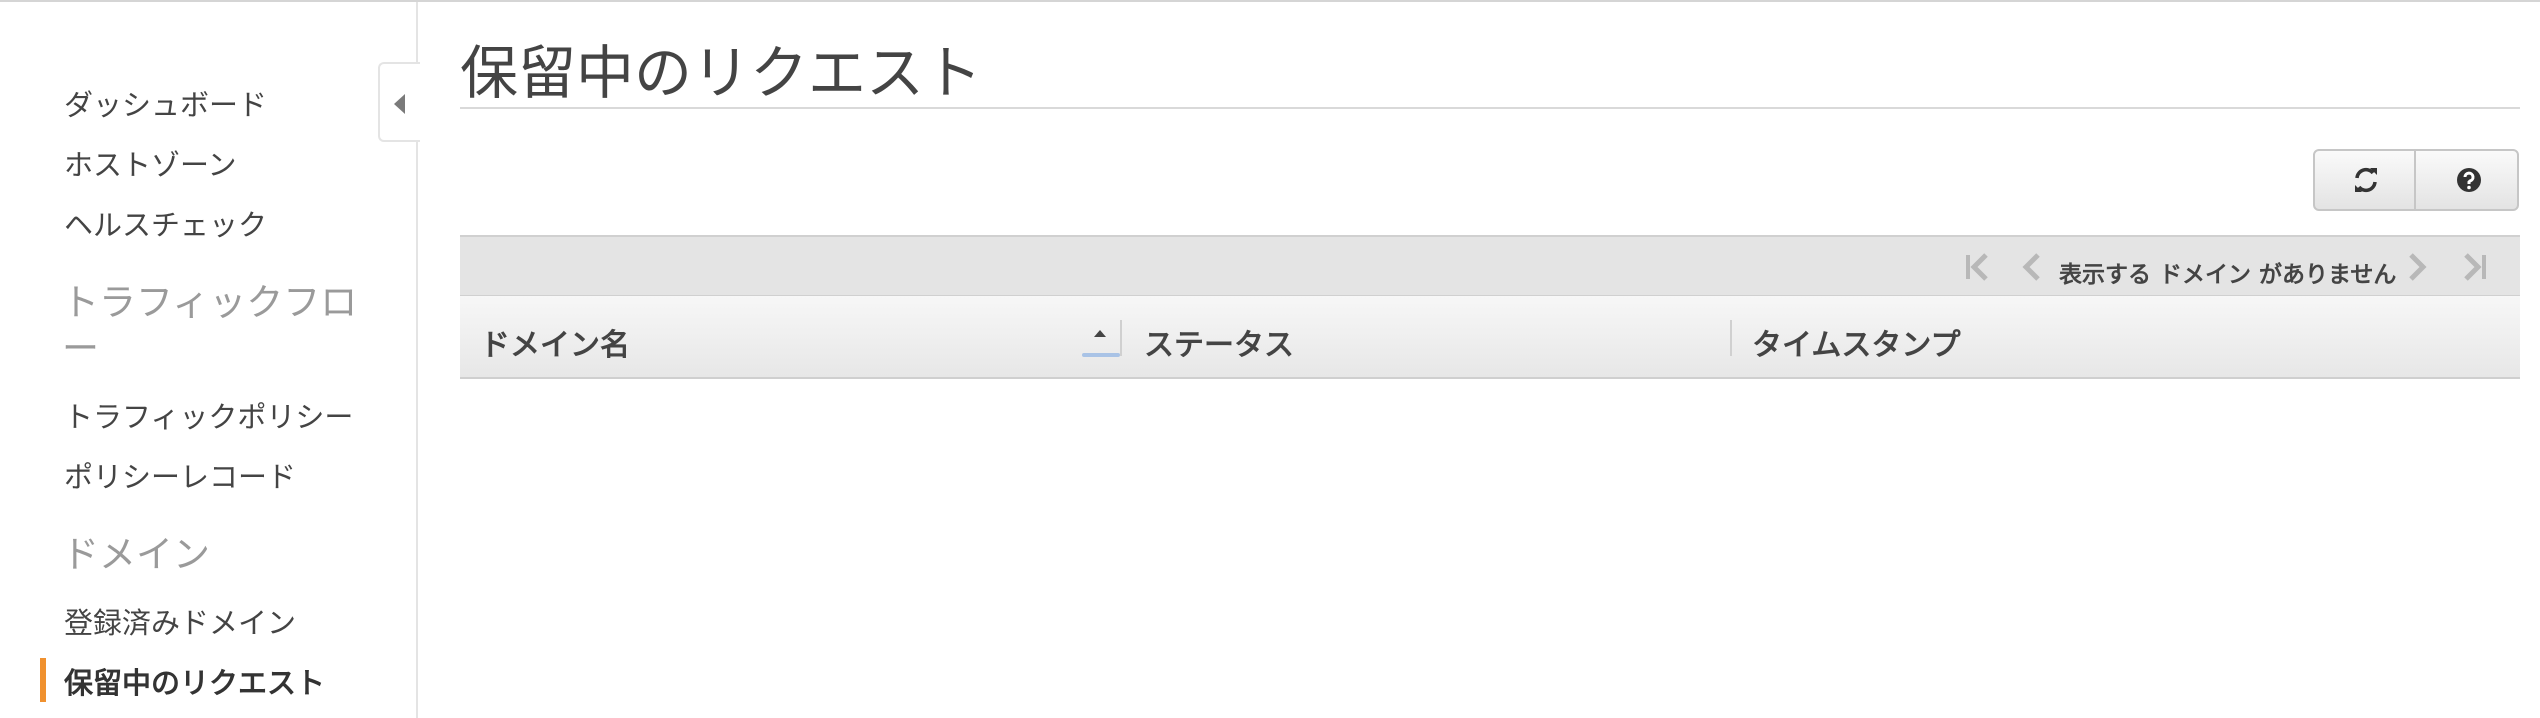 The height and width of the screenshot is (718, 2540). I want to click on sidebar-collapse-button, so click(399, 102).